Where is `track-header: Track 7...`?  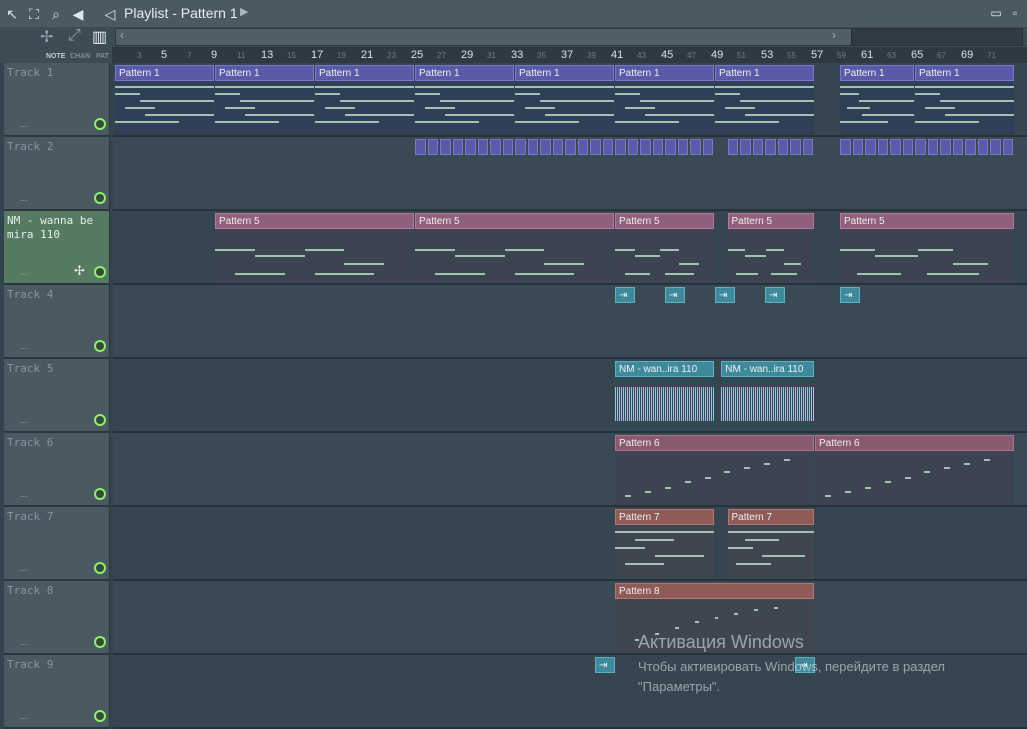 track-header: Track 7... is located at coordinates (57, 544).